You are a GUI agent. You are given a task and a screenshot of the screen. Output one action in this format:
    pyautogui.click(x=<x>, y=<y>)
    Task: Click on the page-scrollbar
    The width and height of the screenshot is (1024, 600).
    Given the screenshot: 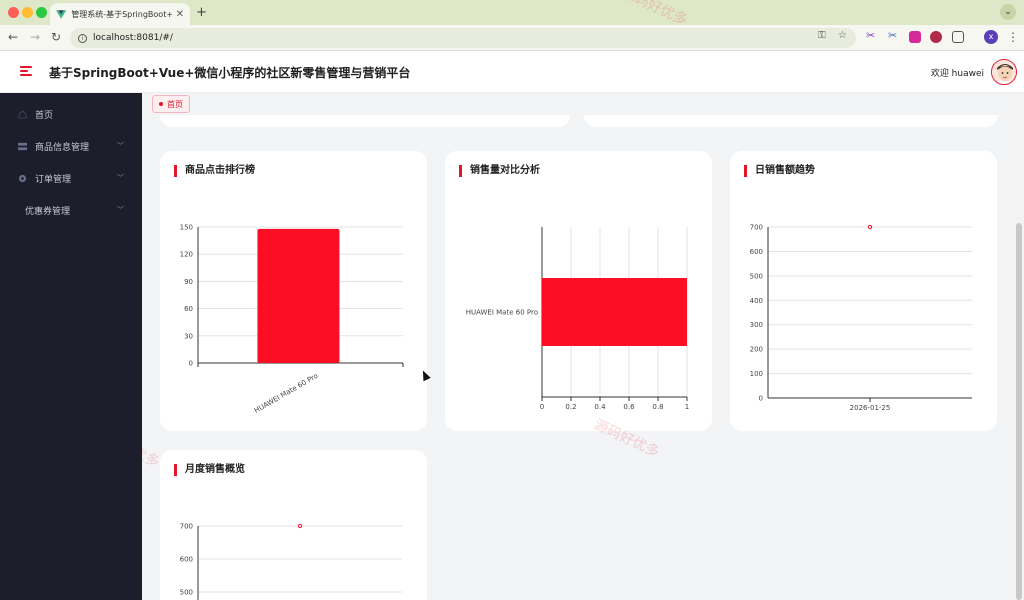 What is the action you would take?
    pyautogui.click(x=1019, y=346)
    